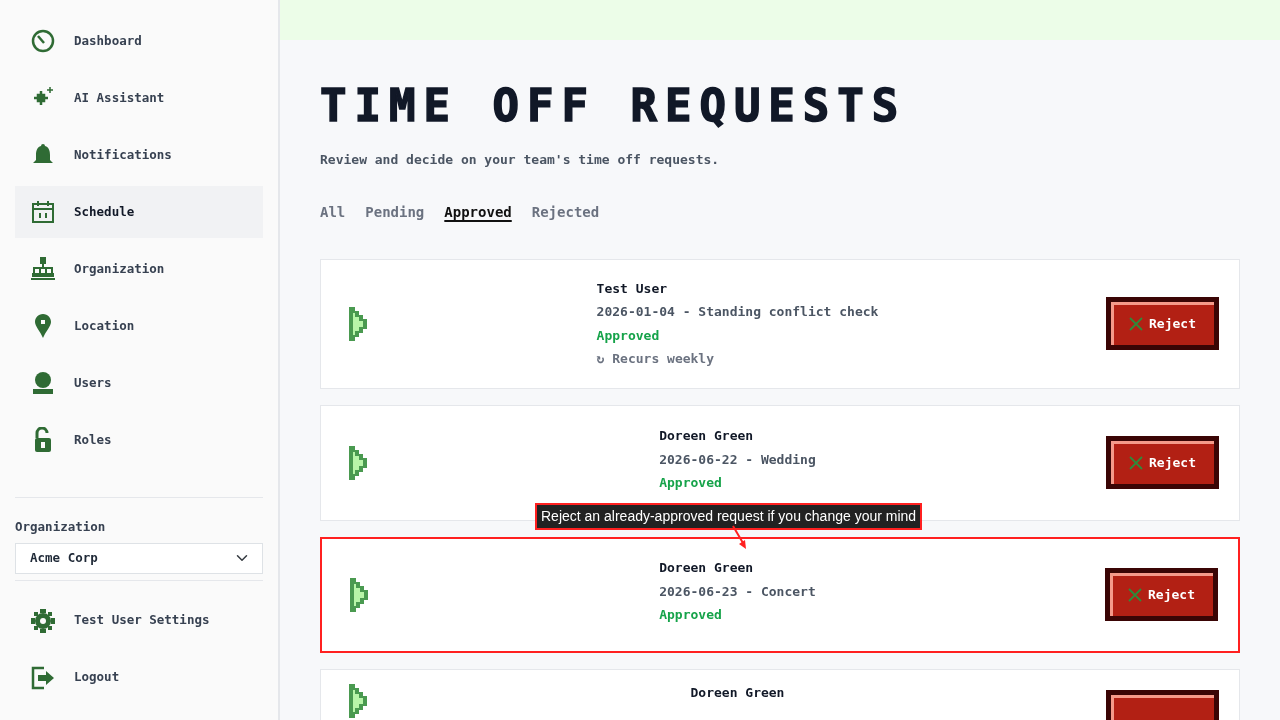 This screenshot has height=720, width=1280. What do you see at coordinates (737, 591) in the screenshot?
I see `request-detail: 2026-06-23 - Concert` at bounding box center [737, 591].